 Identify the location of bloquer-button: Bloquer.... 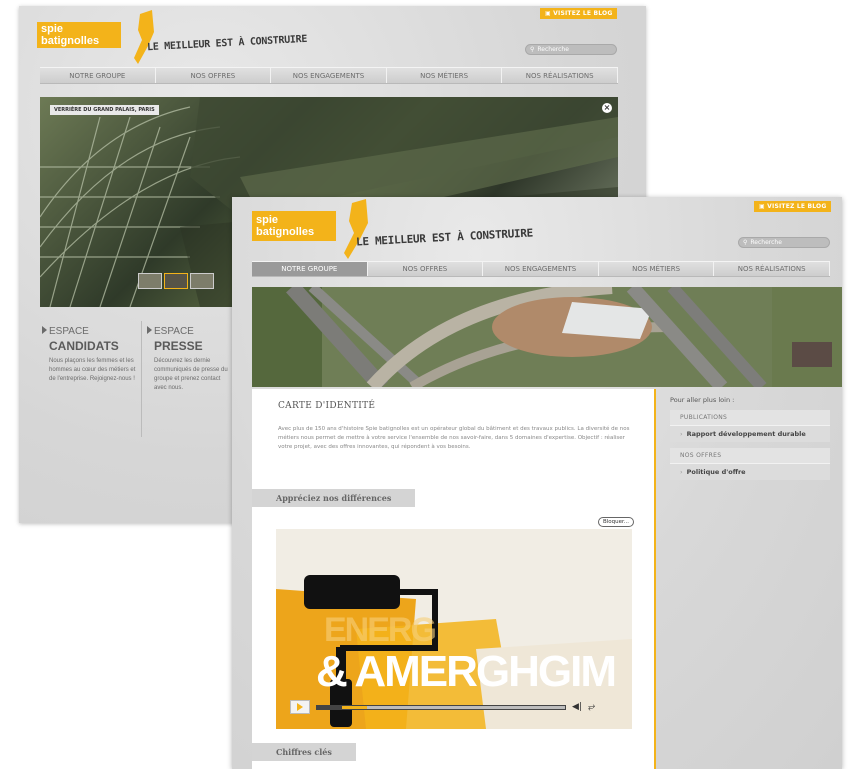
(615, 522).